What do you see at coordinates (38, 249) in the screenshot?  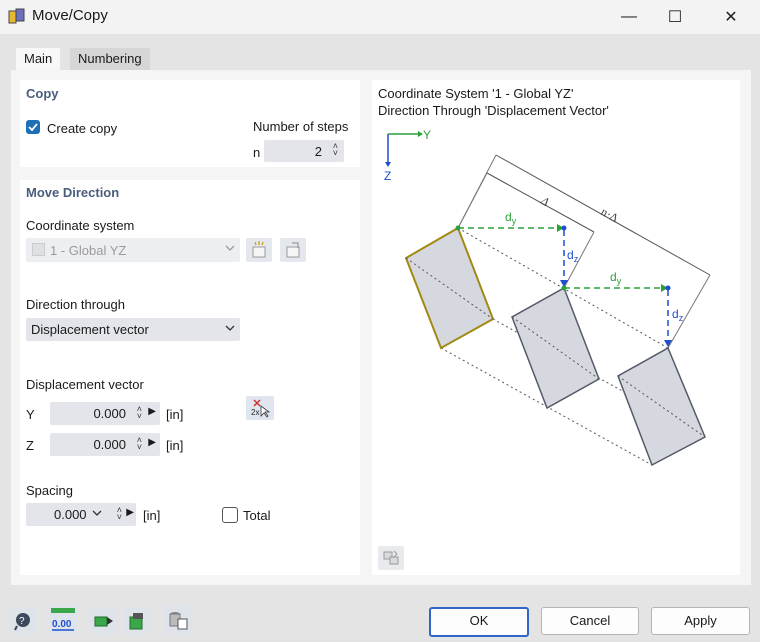 I see `color-swatch` at bounding box center [38, 249].